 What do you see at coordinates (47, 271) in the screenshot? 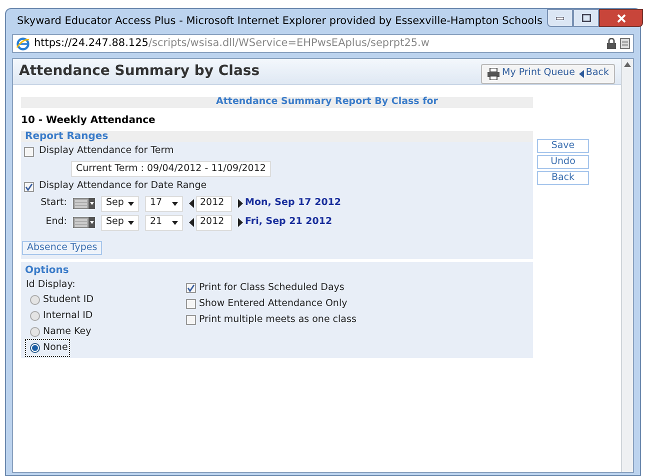
I see `section-heading: Options` at bounding box center [47, 271].